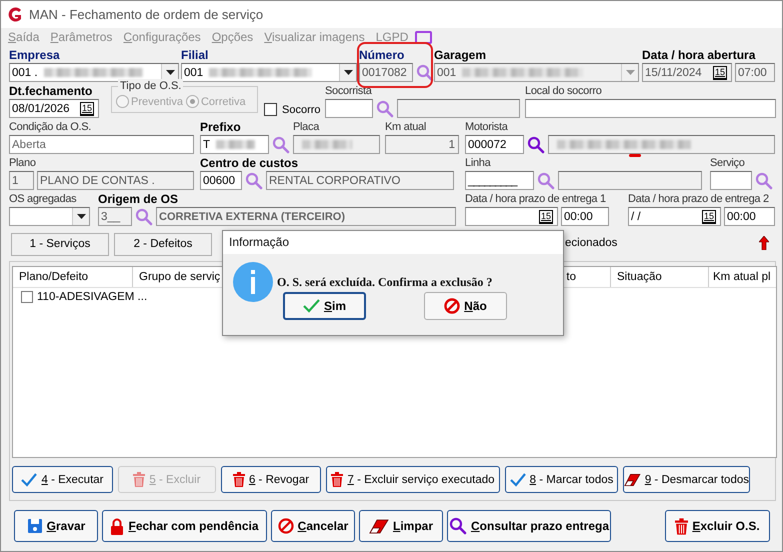 This screenshot has width=783, height=552. What do you see at coordinates (401, 526) in the screenshot?
I see `footer-button: Limpar` at bounding box center [401, 526].